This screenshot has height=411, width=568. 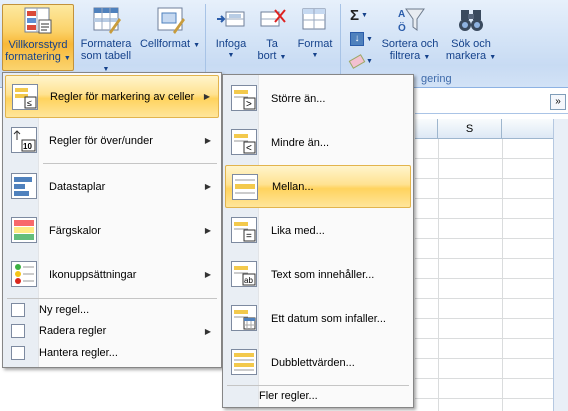 What do you see at coordinates (560, 265) in the screenshot?
I see `vertical-scrollbar` at bounding box center [560, 265].